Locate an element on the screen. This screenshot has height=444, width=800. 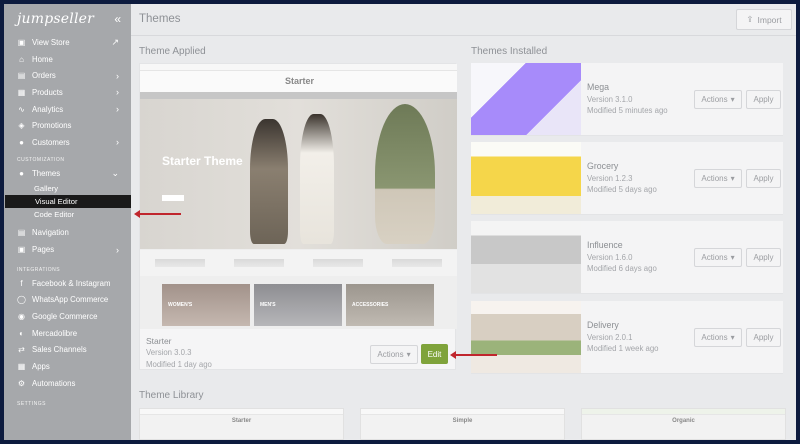
library-theme-simple: Simple is located at coordinates (462, 424).